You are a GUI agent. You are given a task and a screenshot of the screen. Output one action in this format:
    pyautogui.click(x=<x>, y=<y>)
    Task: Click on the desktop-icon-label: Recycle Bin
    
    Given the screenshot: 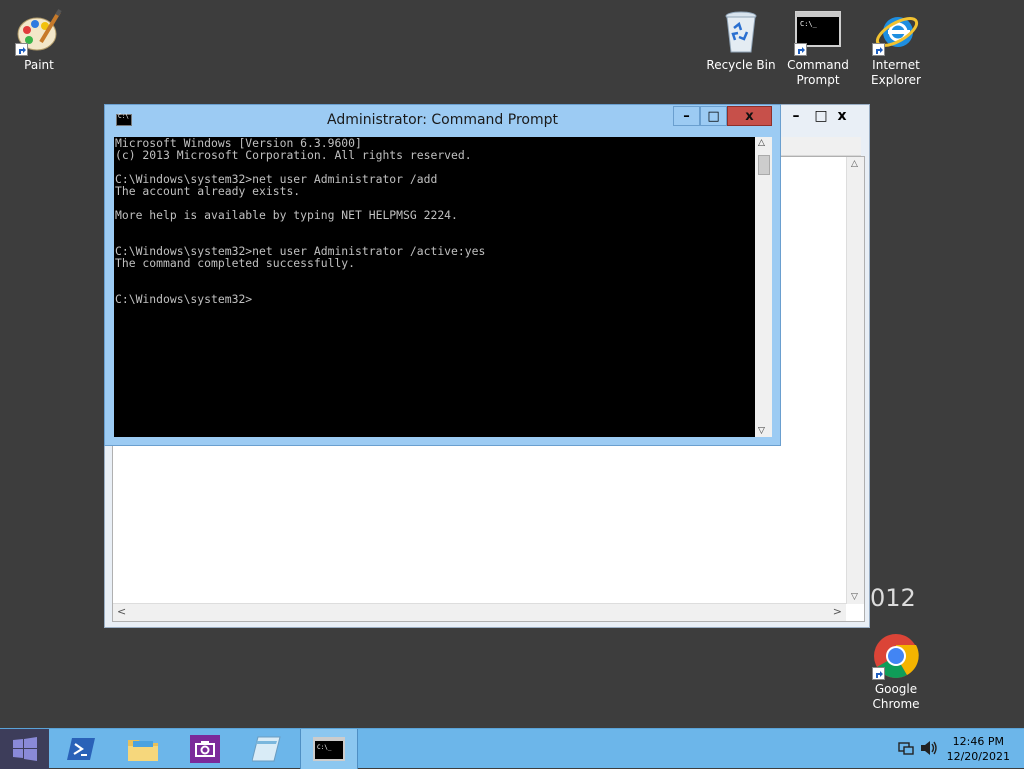 What is the action you would take?
    pyautogui.click(x=741, y=65)
    